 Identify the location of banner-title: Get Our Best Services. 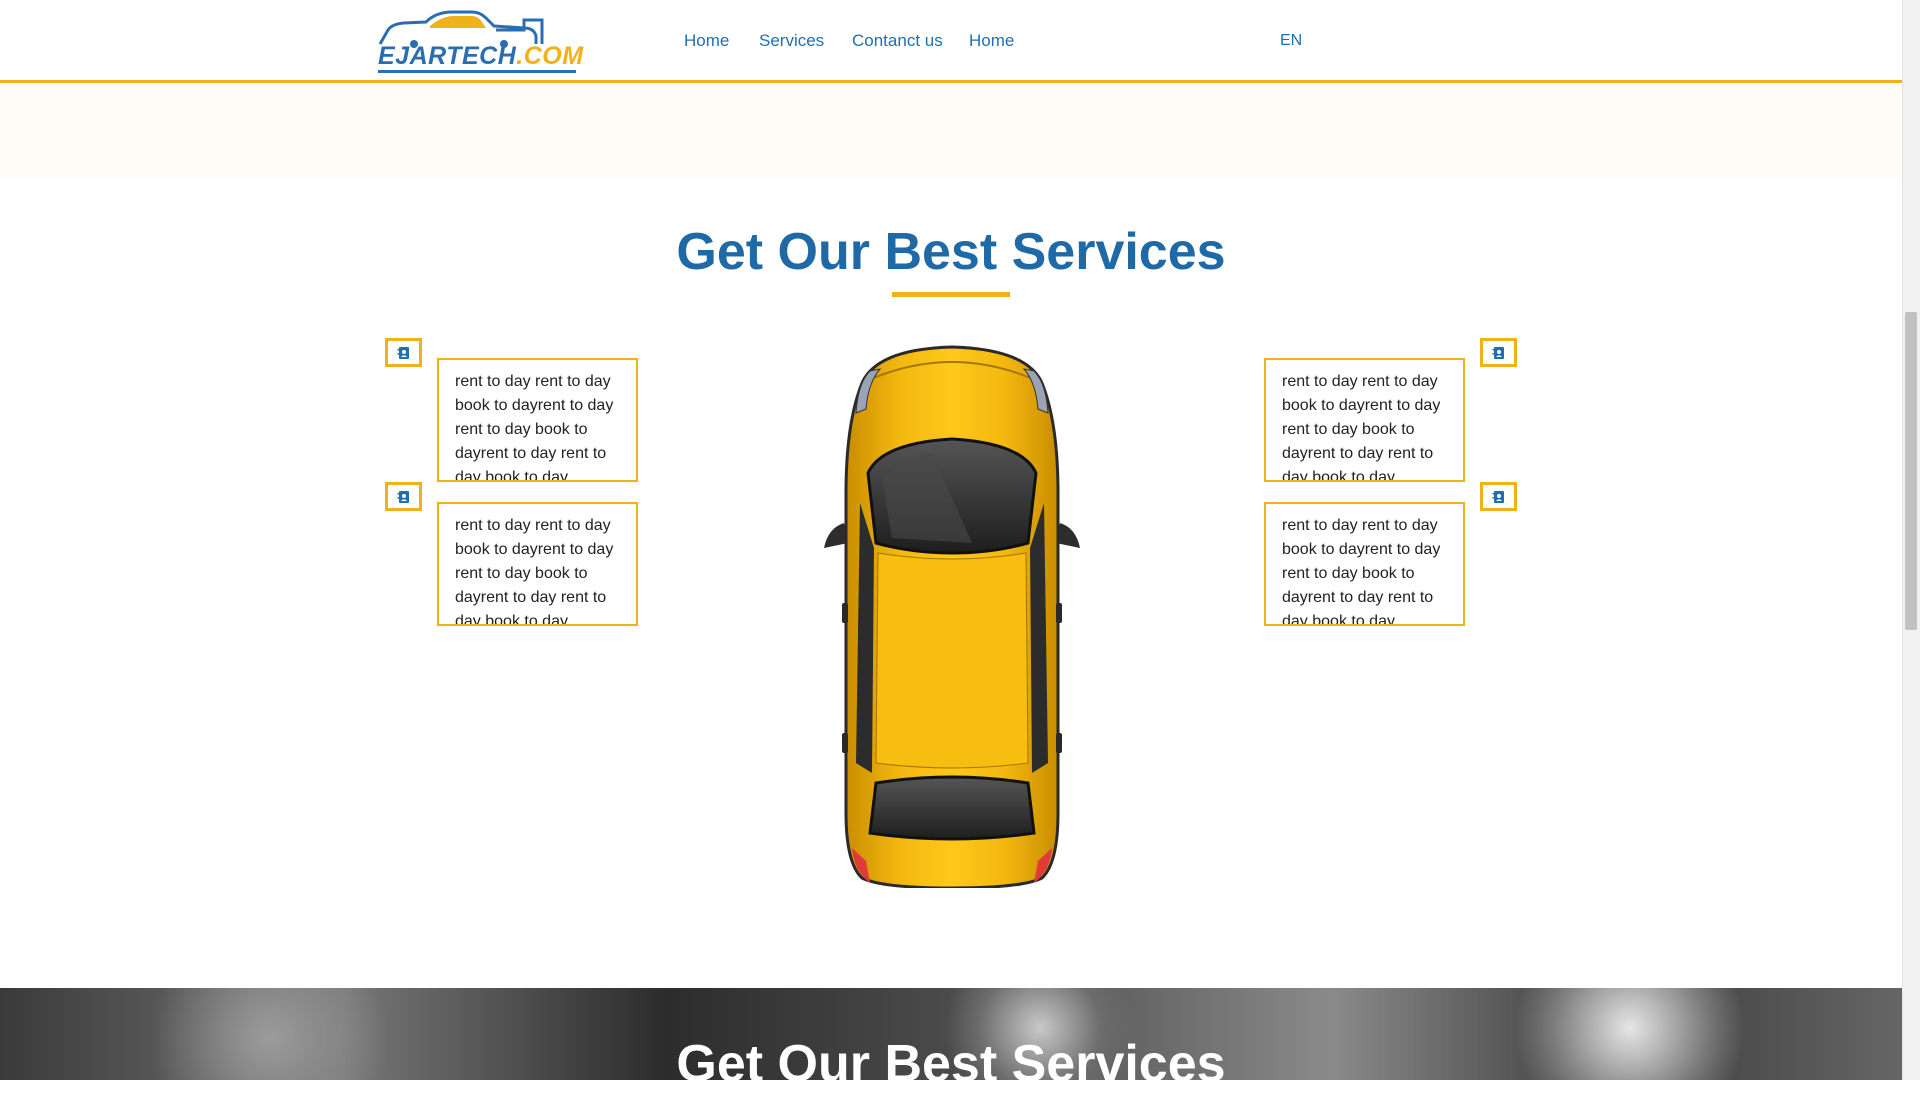
(951, 1064).